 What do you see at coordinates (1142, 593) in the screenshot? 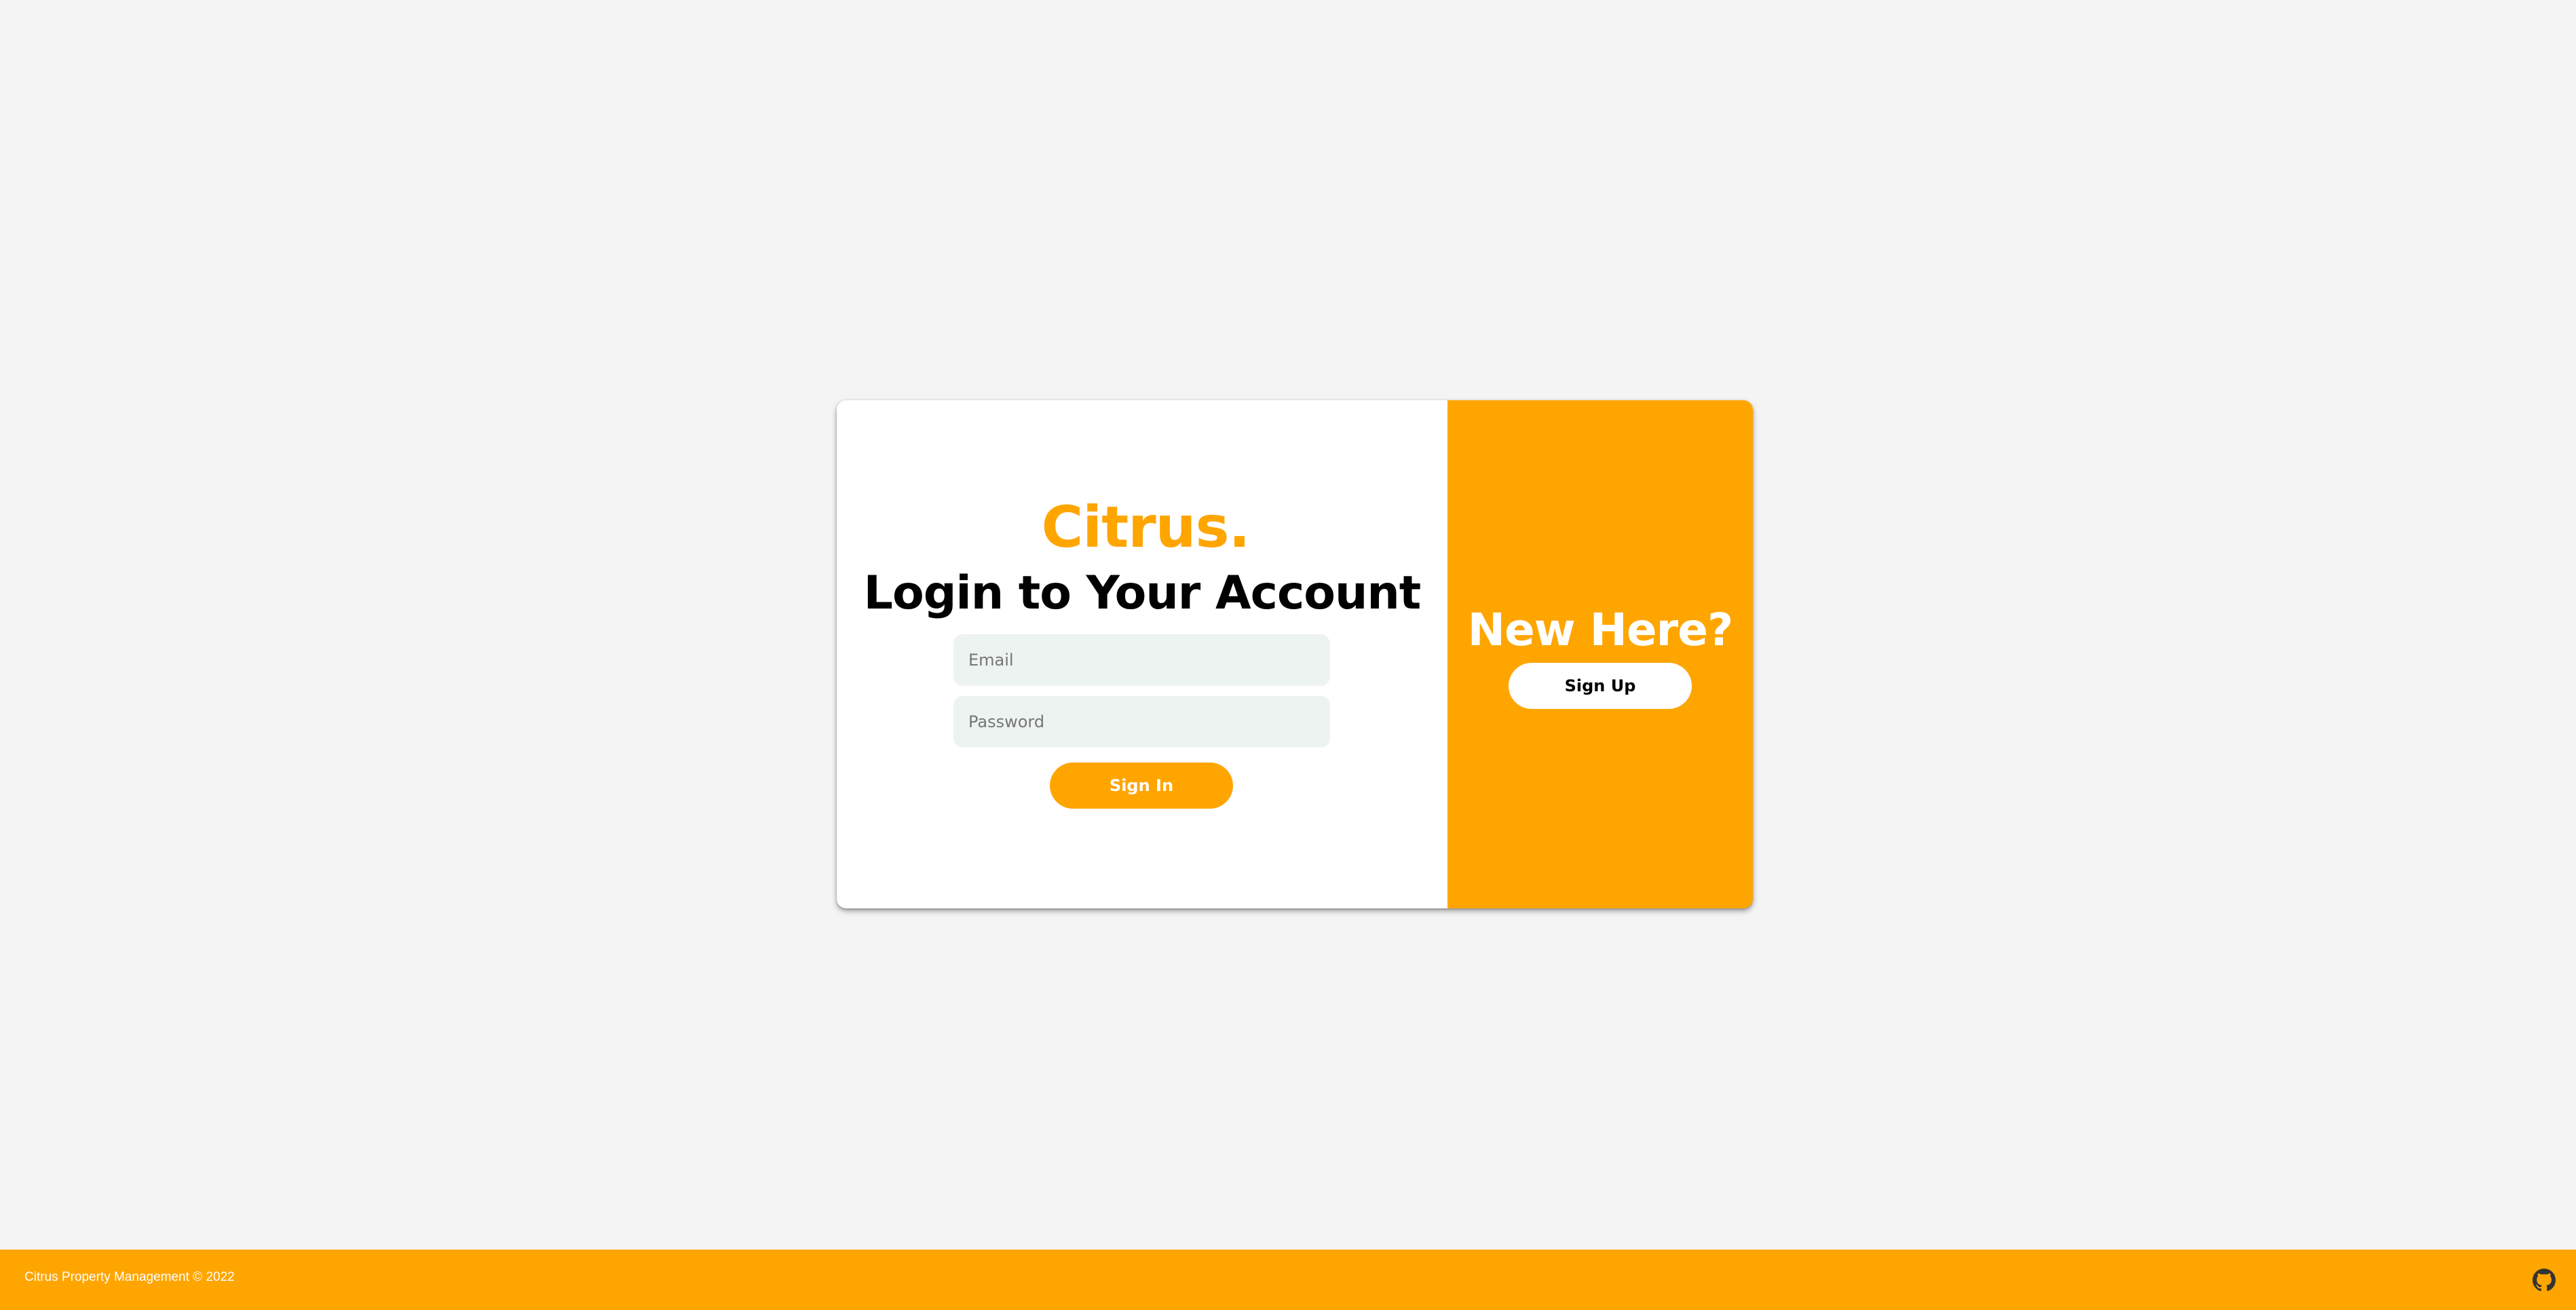
I see `page-title: Login to Your Account` at bounding box center [1142, 593].